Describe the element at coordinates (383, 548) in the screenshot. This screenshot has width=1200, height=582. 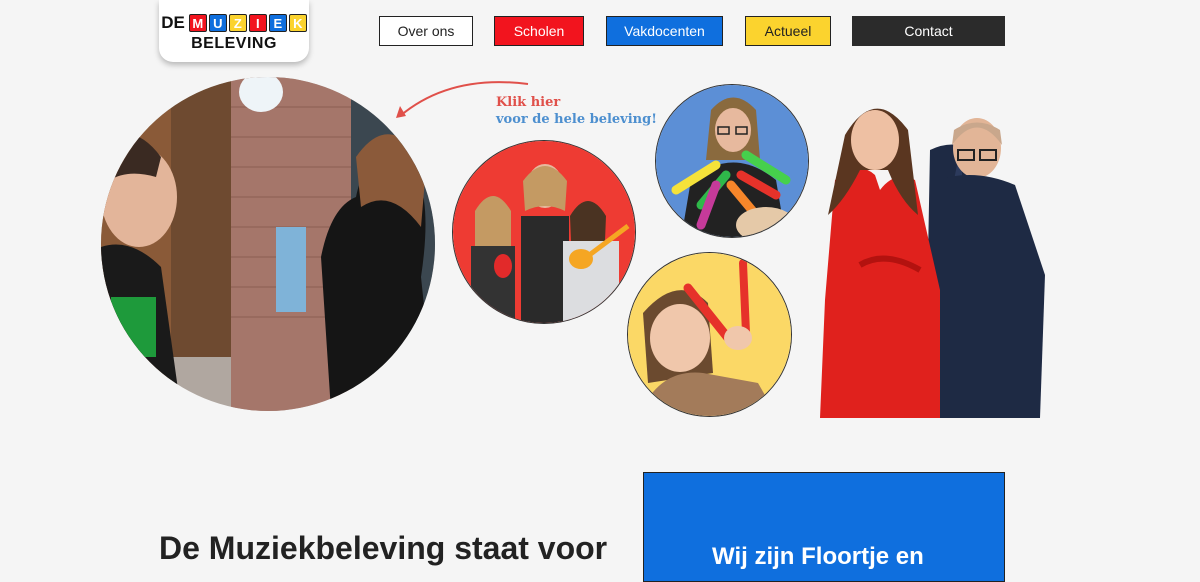
I see `intro-headline: De Muziekbeleving staat voor` at that location.